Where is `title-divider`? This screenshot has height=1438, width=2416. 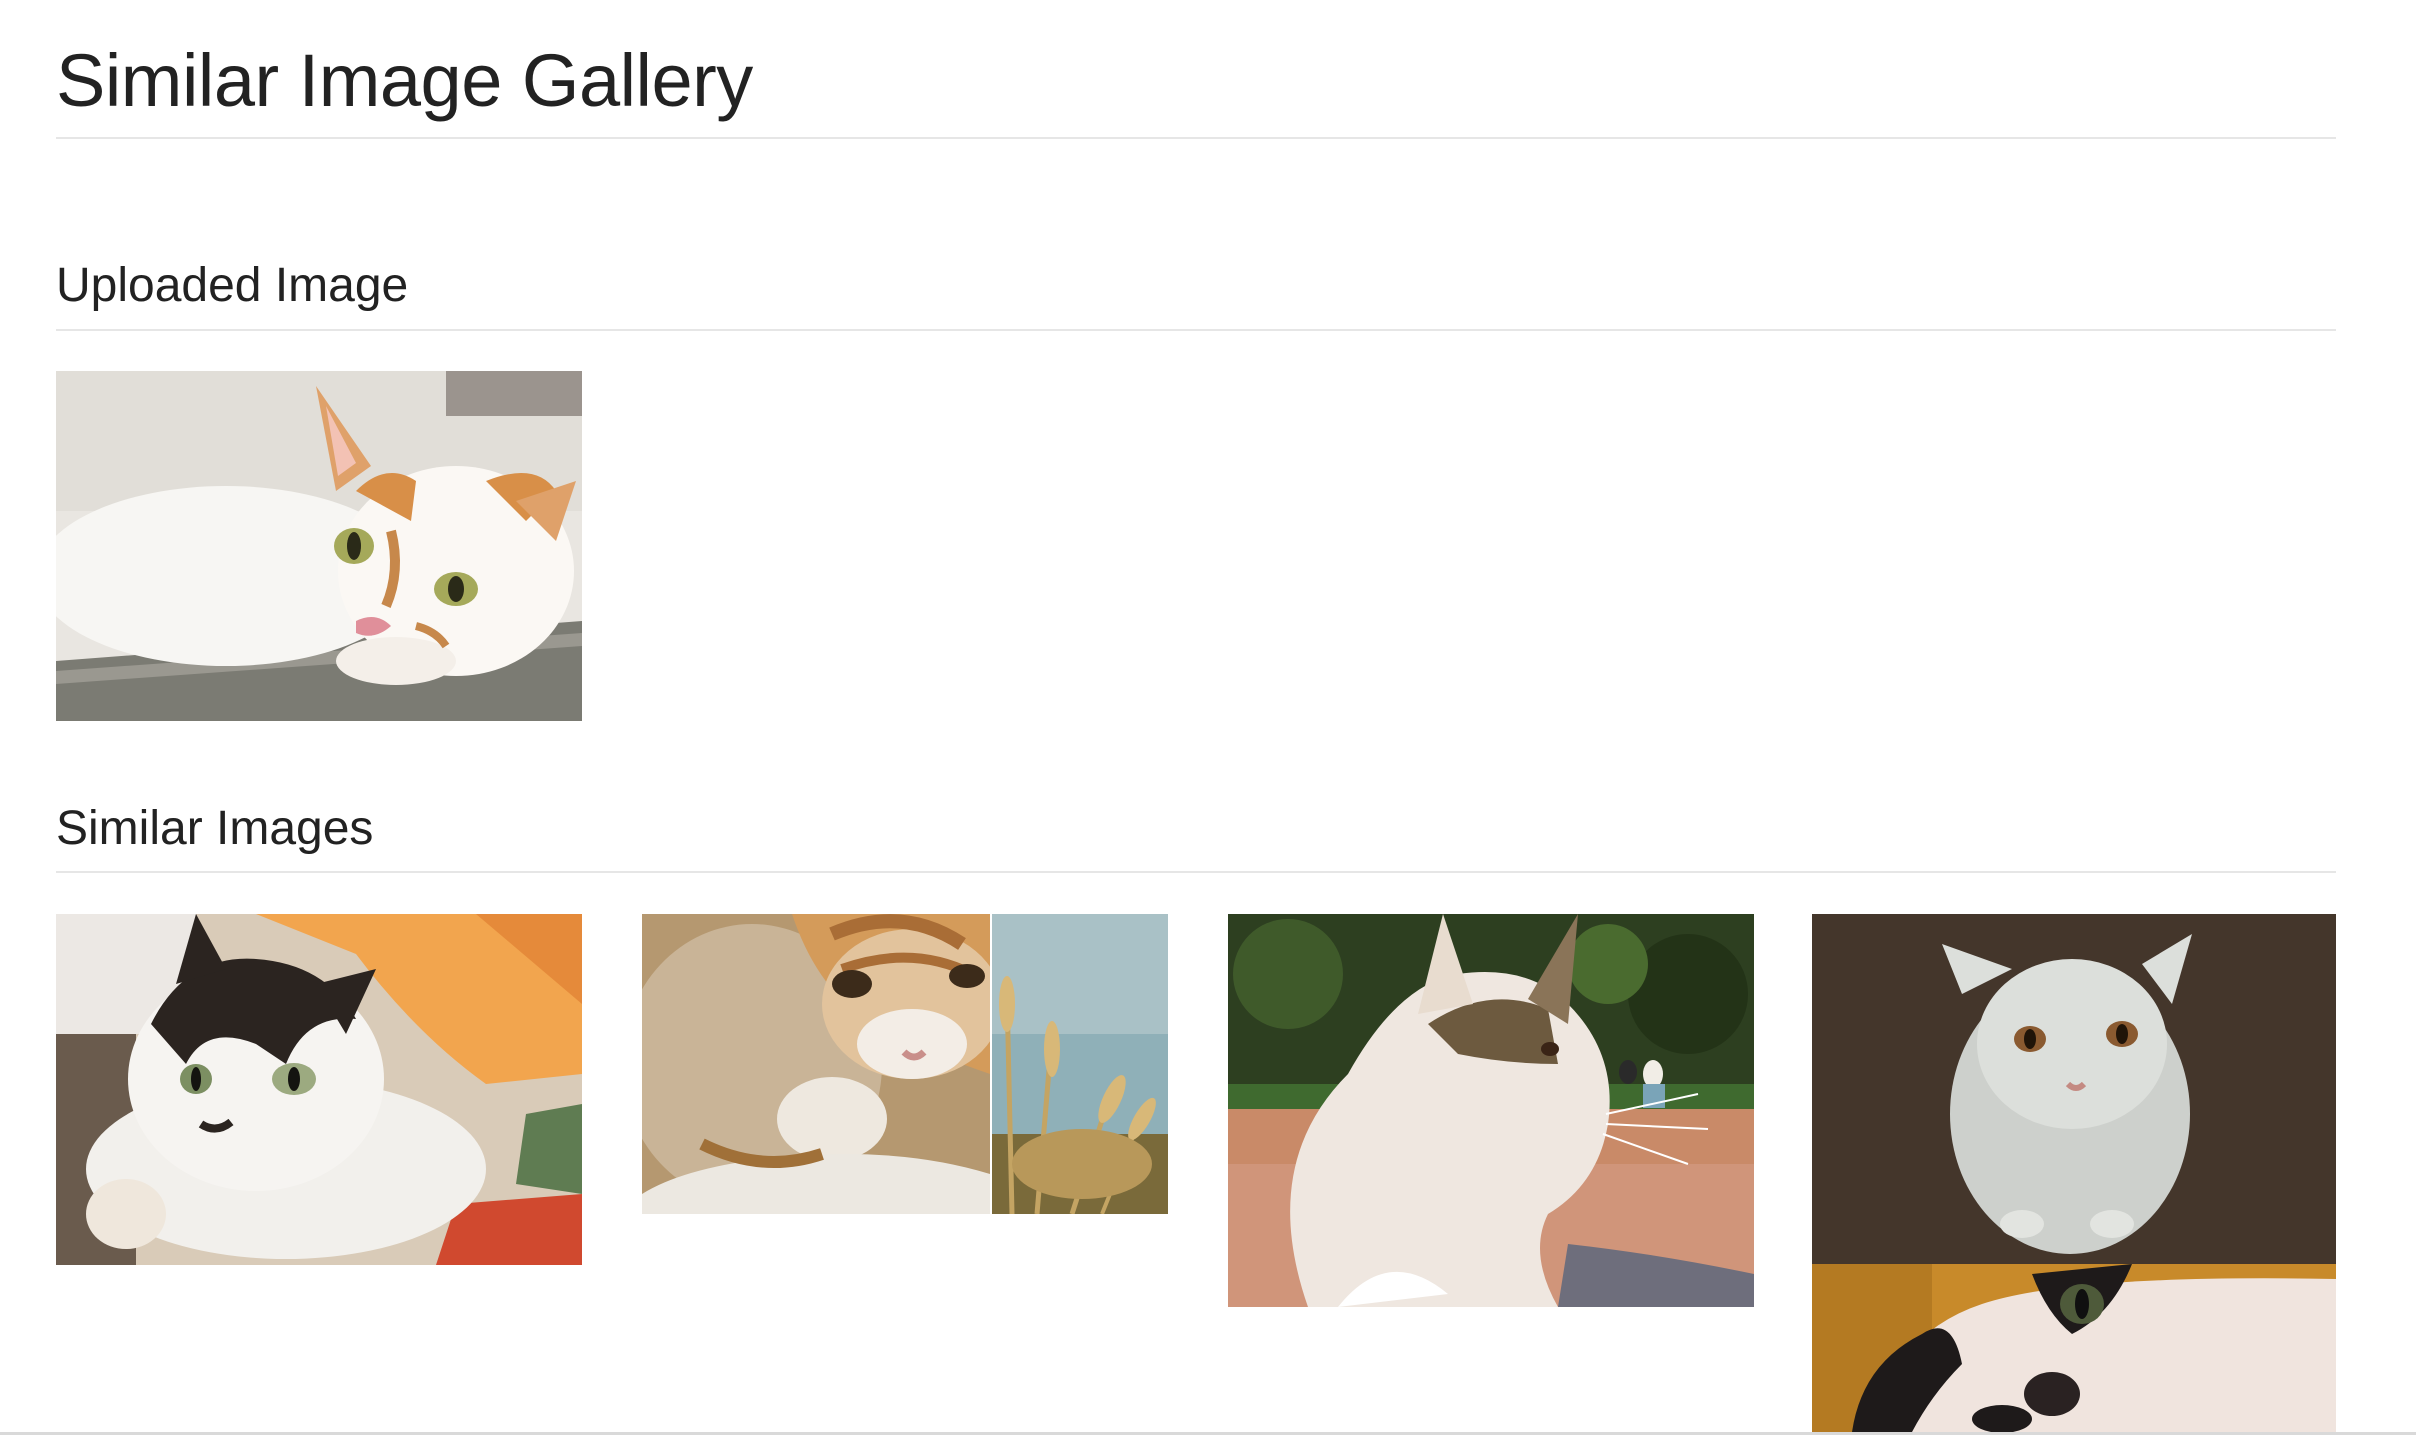 title-divider is located at coordinates (1196, 138).